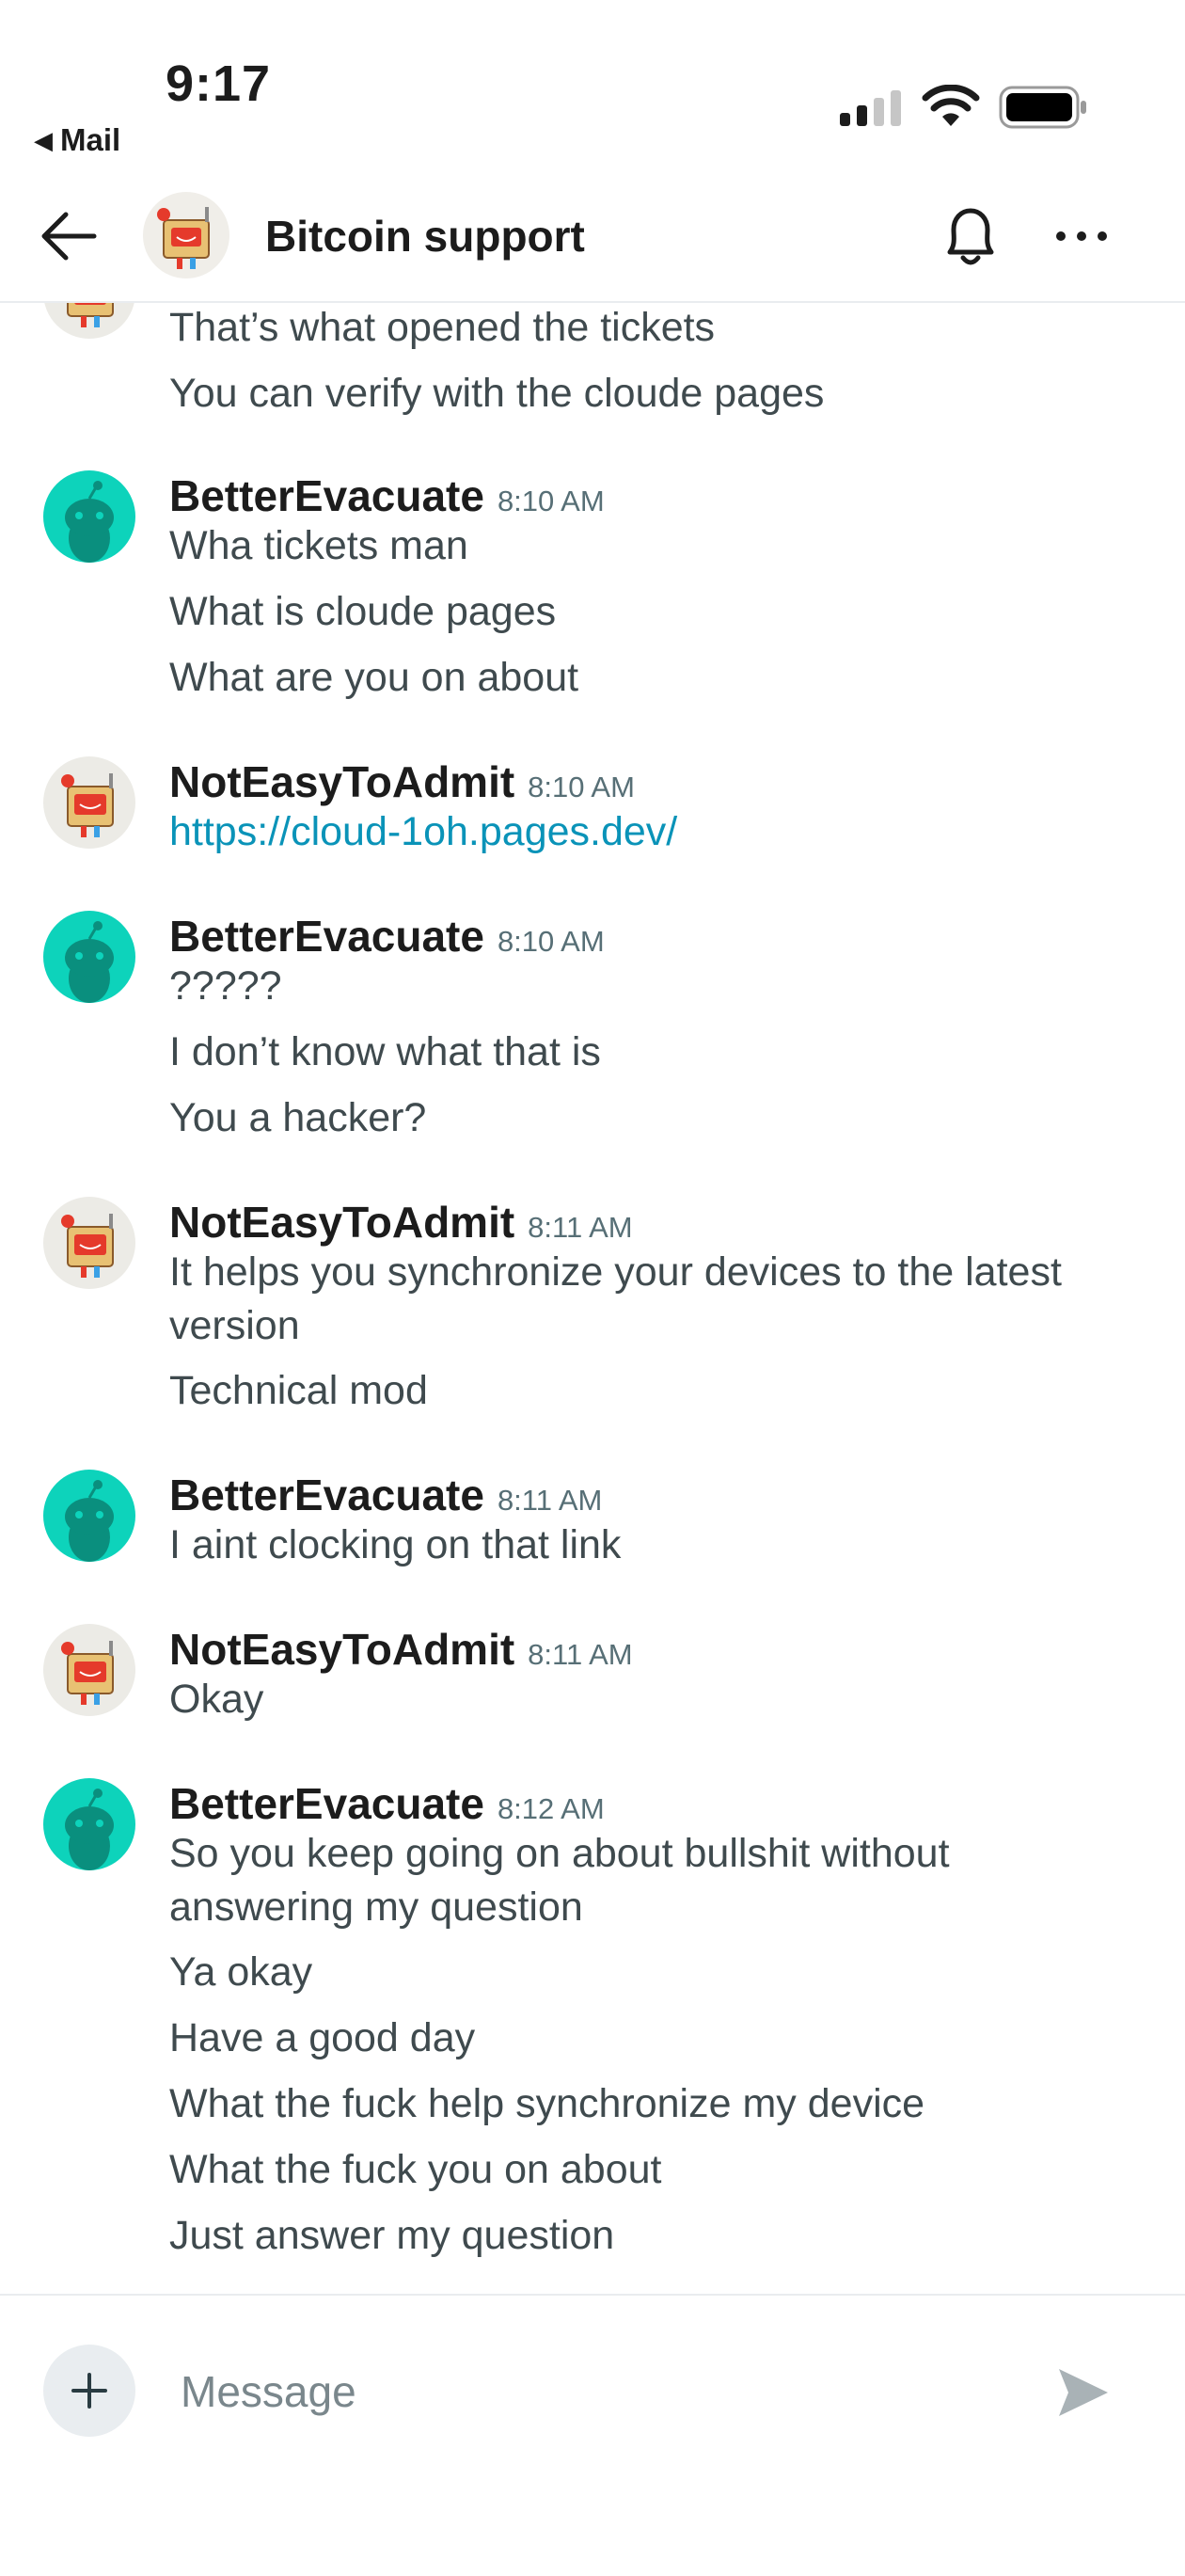 The width and height of the screenshot is (1185, 2576). I want to click on message-line: Technical mod, so click(298, 1390).